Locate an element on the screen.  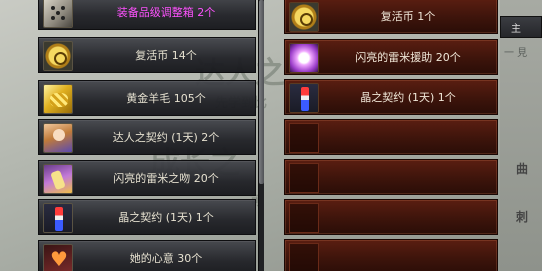
list-scrollbar is located at coordinates (261, 135).